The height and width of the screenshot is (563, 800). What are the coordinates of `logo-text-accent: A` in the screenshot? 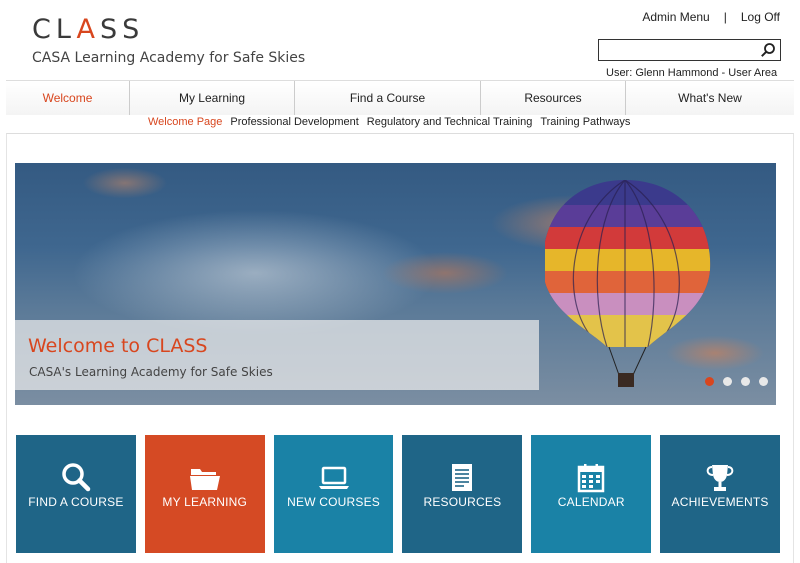 It's located at (88, 29).